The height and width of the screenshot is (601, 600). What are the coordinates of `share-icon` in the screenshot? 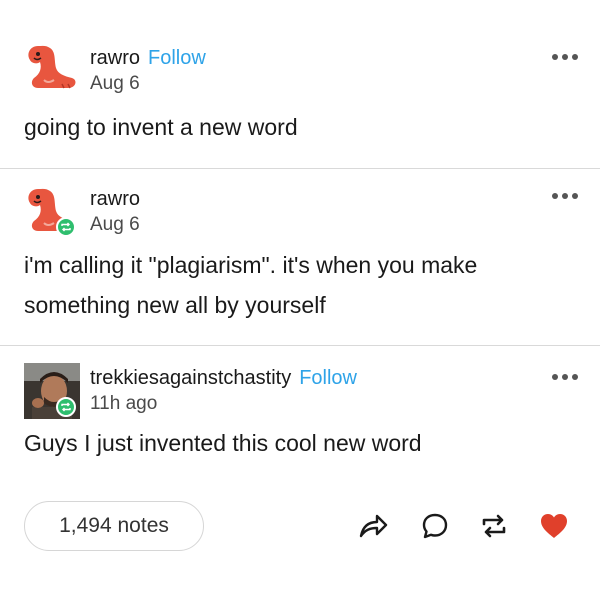 It's located at (373, 526).